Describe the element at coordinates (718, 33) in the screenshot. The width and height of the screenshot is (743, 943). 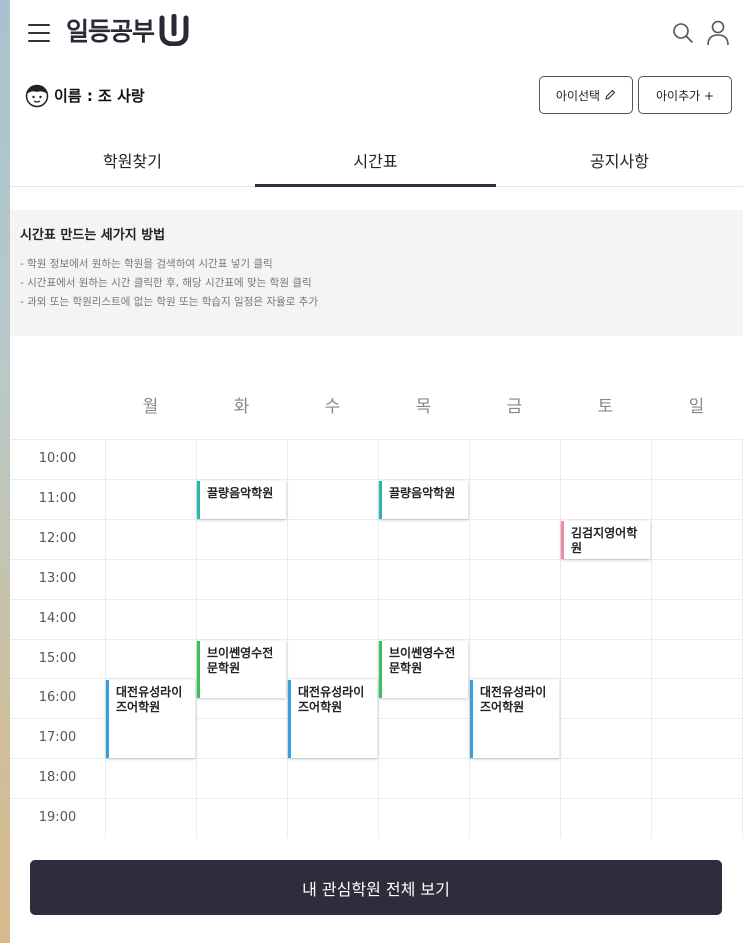
I see `user-icon` at that location.